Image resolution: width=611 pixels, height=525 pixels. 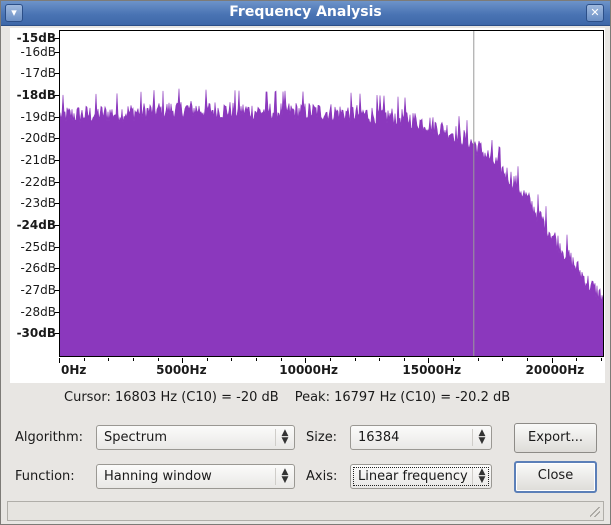 I want to click on x-tick-label: 5000Hz, so click(x=181, y=370).